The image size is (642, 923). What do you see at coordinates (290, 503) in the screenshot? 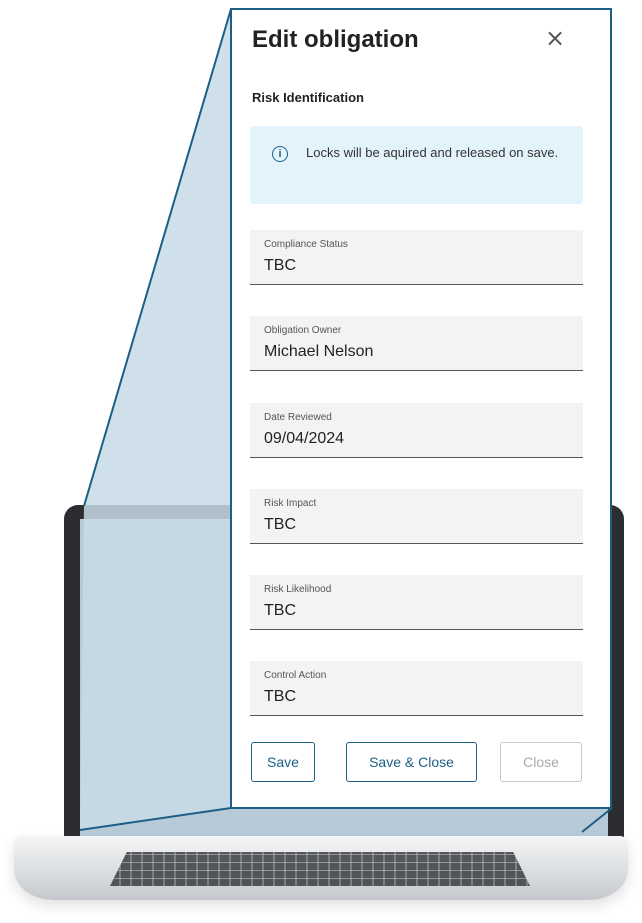
I see `field-label: Risk Impact` at bounding box center [290, 503].